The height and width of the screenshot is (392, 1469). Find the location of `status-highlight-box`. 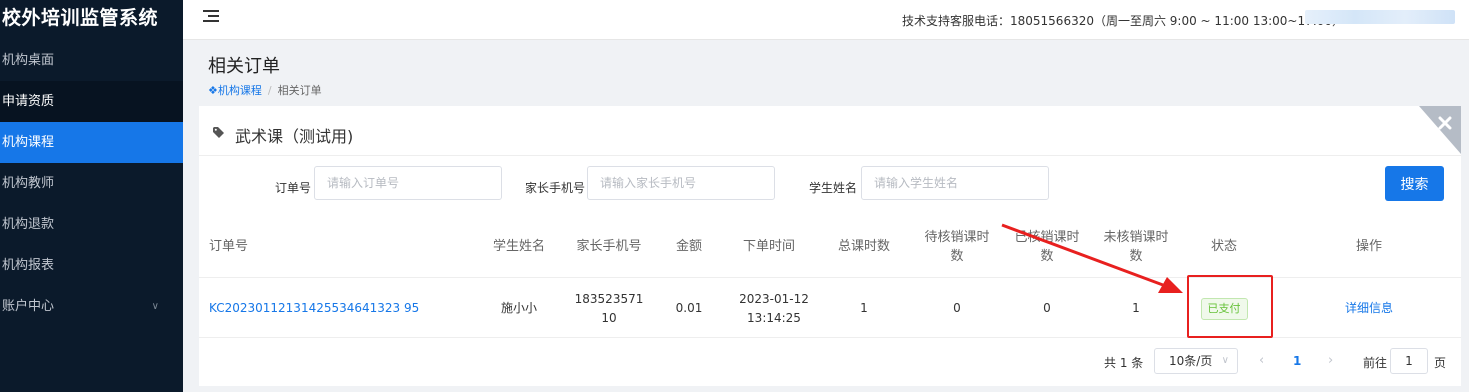

status-highlight-box is located at coordinates (1230, 306).